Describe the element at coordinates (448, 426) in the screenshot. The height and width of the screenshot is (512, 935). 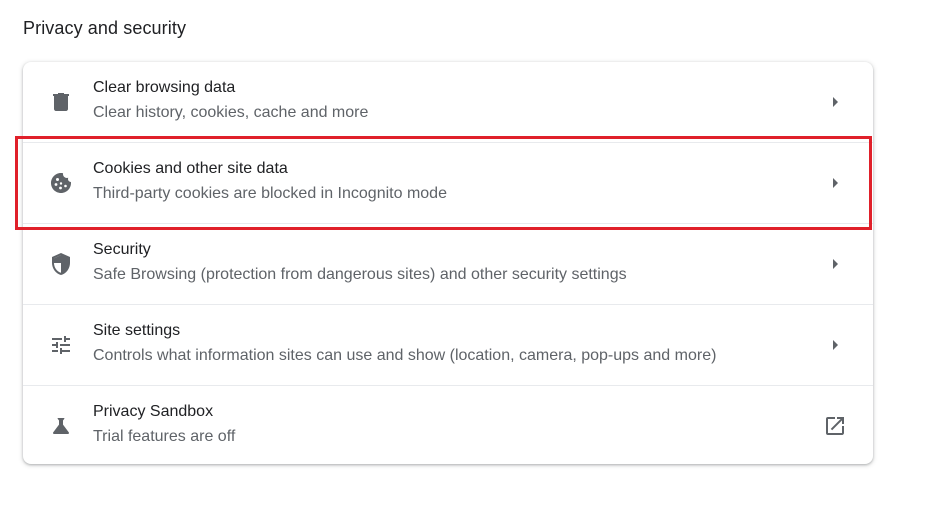
I see `privacy-sandbox-row: Privacy Sandbox Trial features are off` at that location.